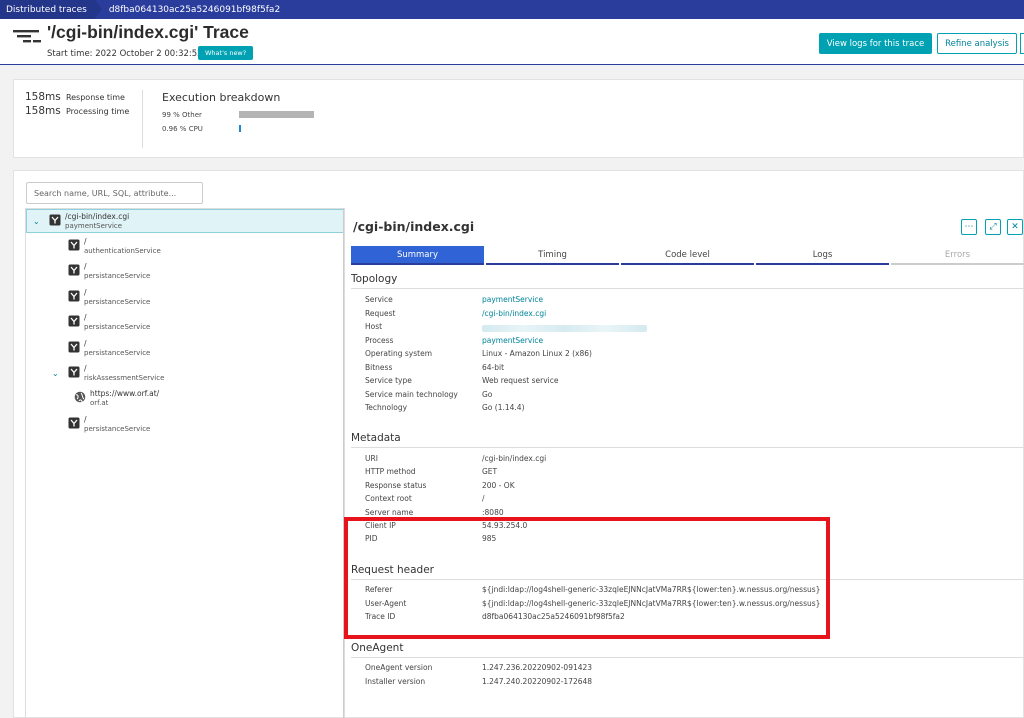 Image resolution: width=1024 pixels, height=718 pixels. Describe the element at coordinates (537, 681) in the screenshot. I see `property-value: 1.247.240.20220902-172648` at that location.